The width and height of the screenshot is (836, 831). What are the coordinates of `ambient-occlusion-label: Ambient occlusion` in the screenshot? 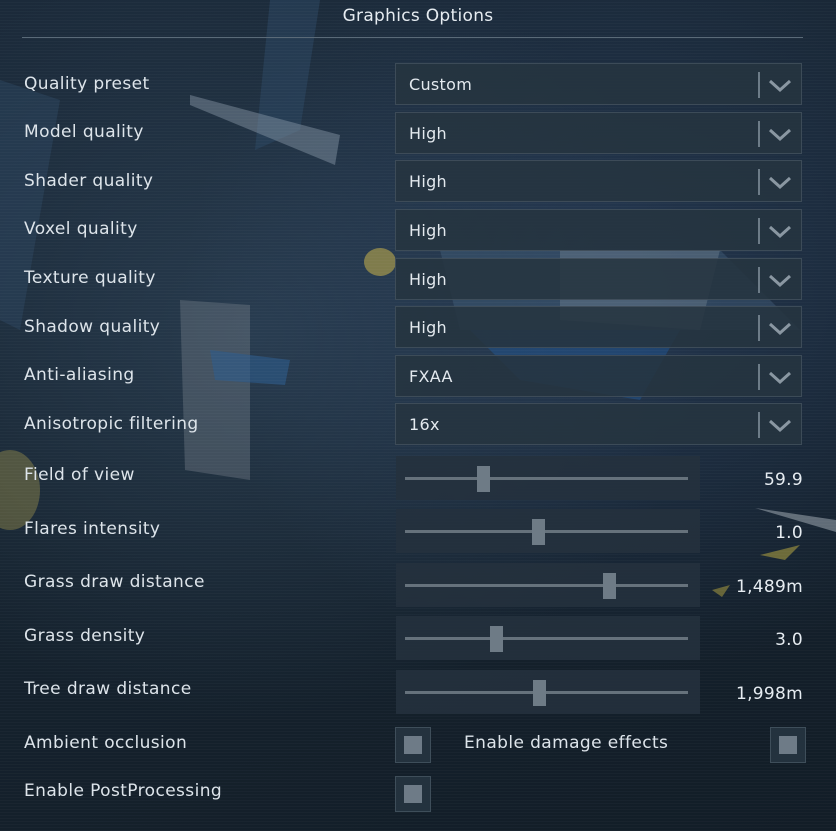 It's located at (106, 743).